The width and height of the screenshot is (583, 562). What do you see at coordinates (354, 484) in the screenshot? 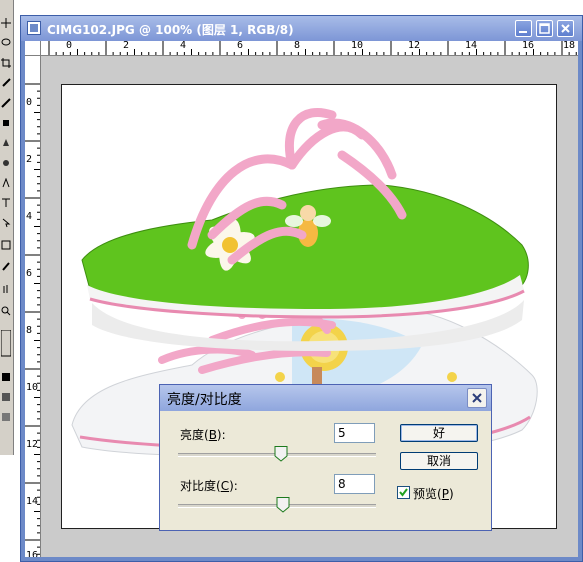
I see `contrast-value-input: 8` at bounding box center [354, 484].